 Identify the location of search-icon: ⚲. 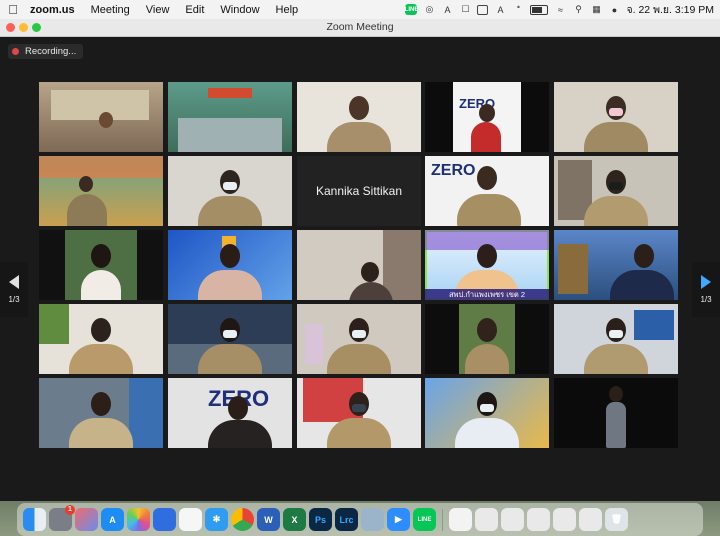
(578, 9).